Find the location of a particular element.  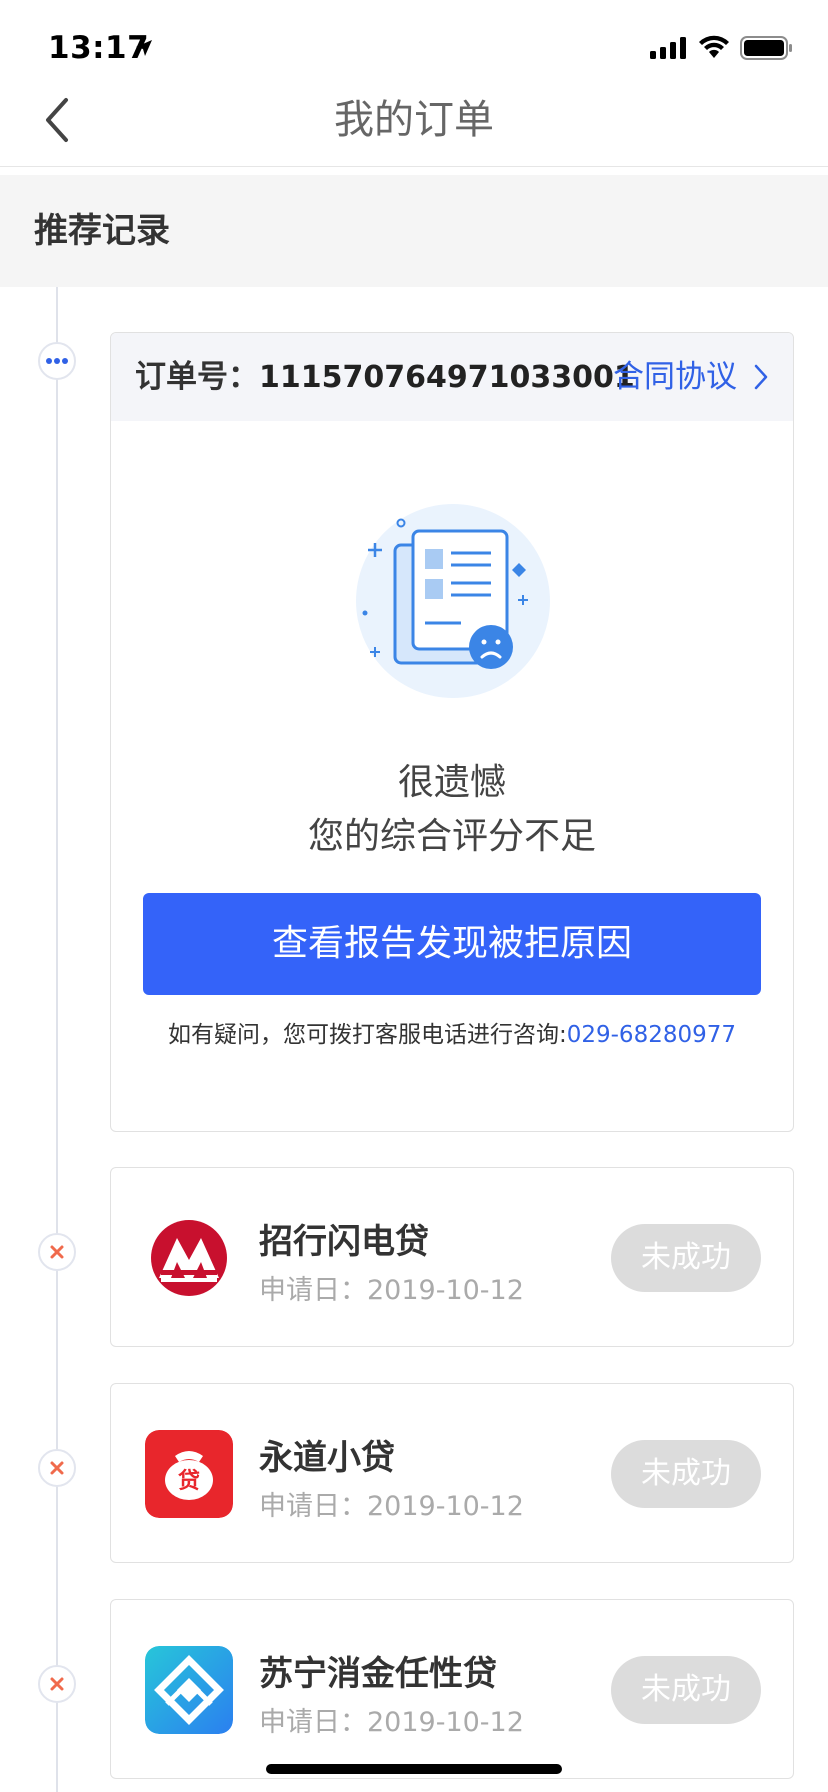

loan-product-name: 苏宁消金任性贷 is located at coordinates (378, 1674).